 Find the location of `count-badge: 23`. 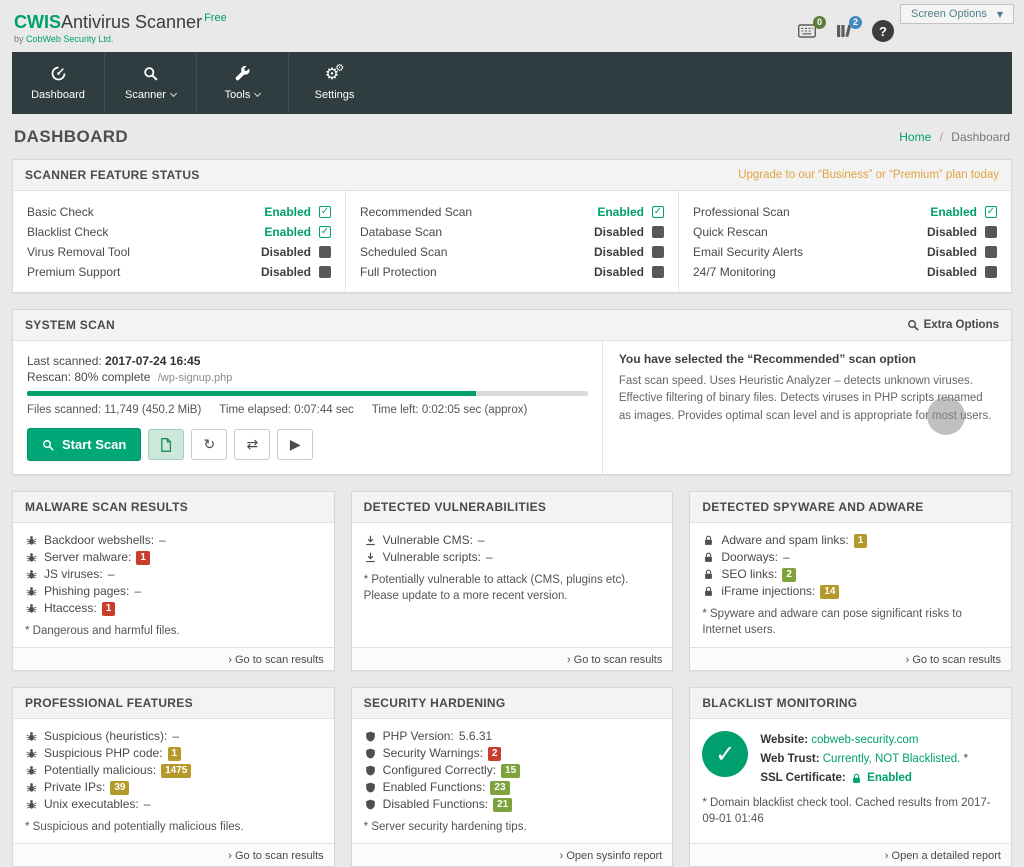

count-badge: 23 is located at coordinates (500, 787).